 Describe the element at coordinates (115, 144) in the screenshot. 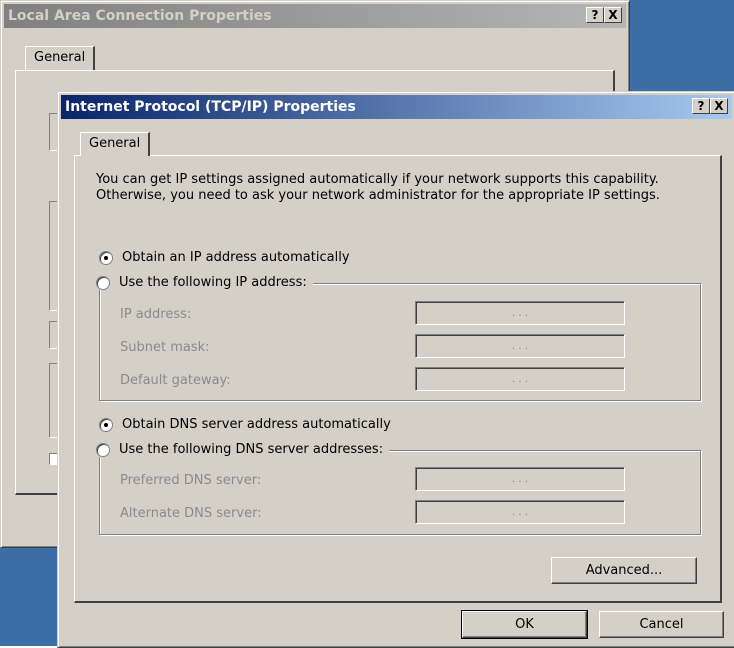

I see `tab-general: General` at that location.